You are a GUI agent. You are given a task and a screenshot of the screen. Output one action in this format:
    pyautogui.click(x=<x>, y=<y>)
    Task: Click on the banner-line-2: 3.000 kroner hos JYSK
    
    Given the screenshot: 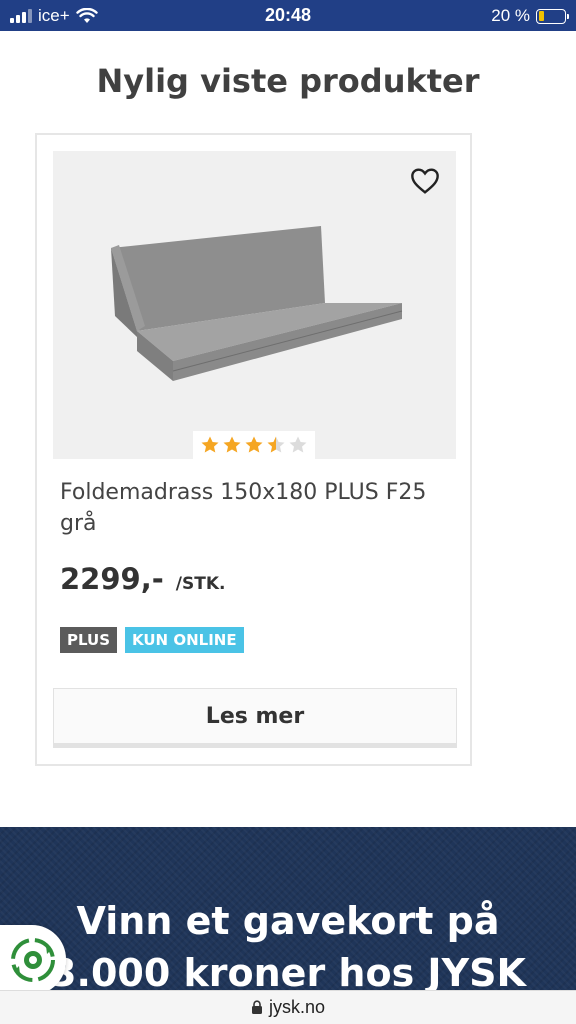 What is the action you would take?
    pyautogui.click(x=288, y=970)
    